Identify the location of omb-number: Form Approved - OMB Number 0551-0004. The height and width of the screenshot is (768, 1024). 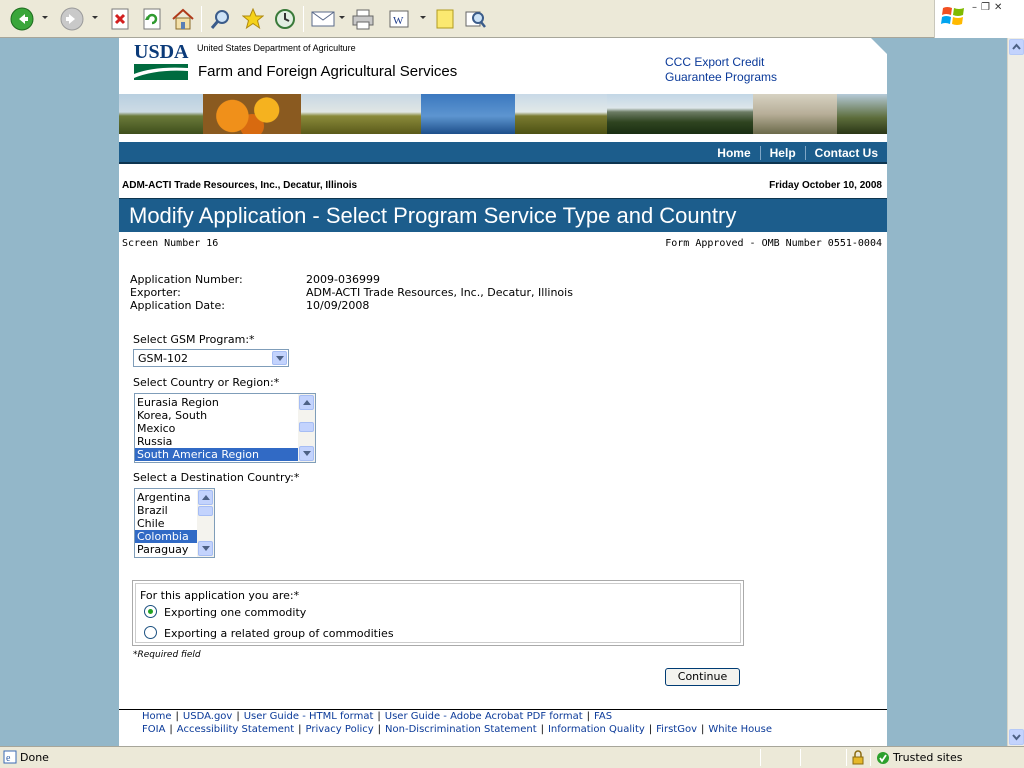
(773, 243).